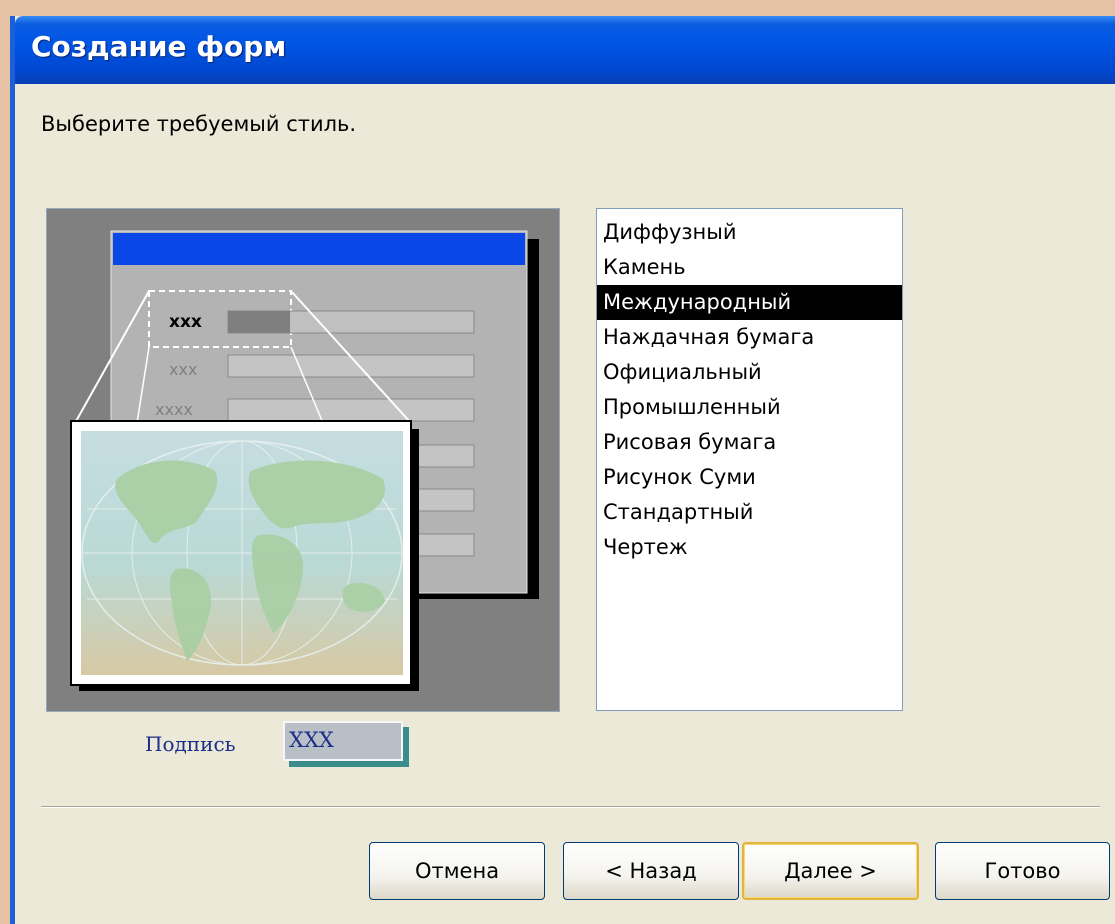 This screenshot has height=924, width=1115. Describe the element at coordinates (343, 741) in the screenshot. I see `preview-sample-field: XXX` at that location.